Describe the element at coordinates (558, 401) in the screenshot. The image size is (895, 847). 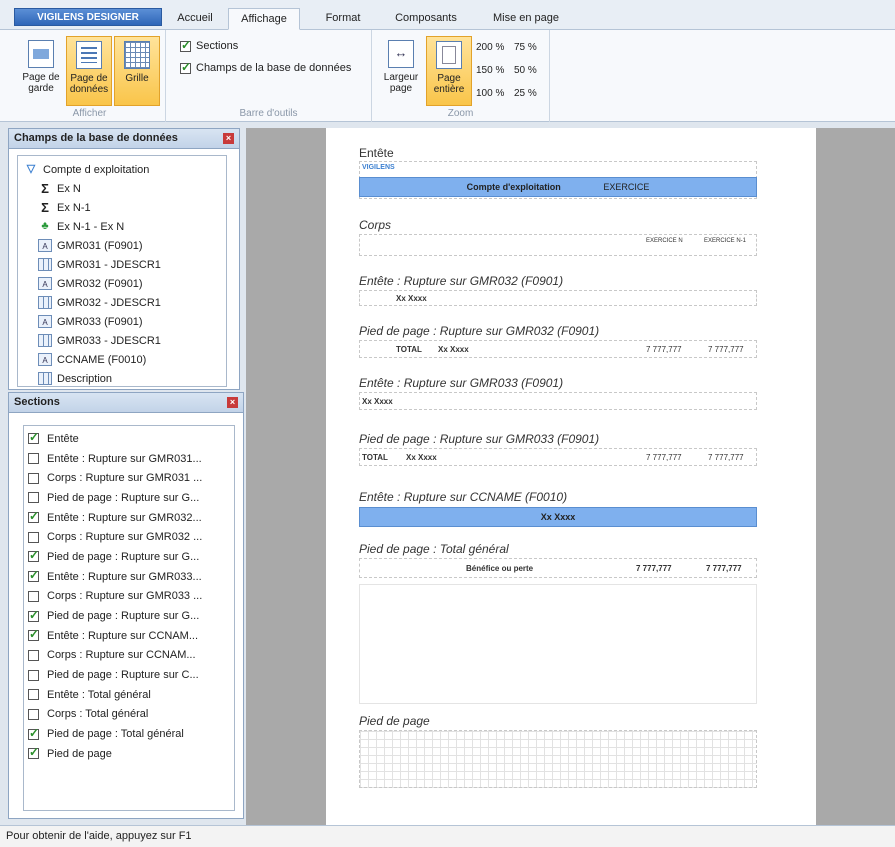
I see `rupt033-band` at that location.